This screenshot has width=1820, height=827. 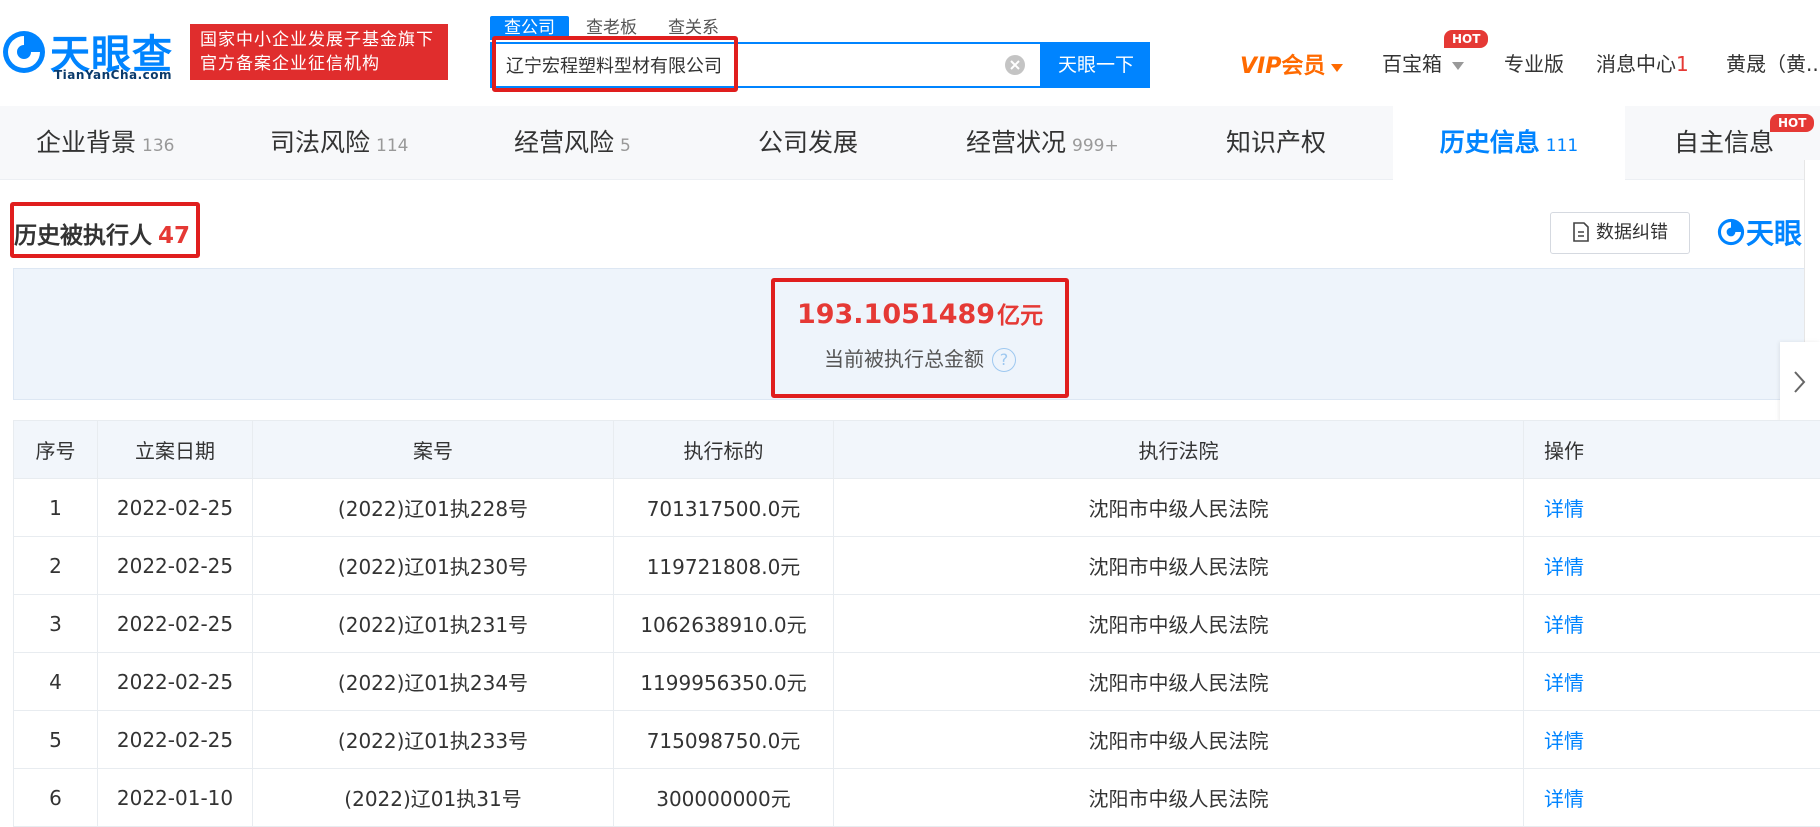 What do you see at coordinates (1509, 143) in the screenshot?
I see `tab-history-info: 历史信息 111` at bounding box center [1509, 143].